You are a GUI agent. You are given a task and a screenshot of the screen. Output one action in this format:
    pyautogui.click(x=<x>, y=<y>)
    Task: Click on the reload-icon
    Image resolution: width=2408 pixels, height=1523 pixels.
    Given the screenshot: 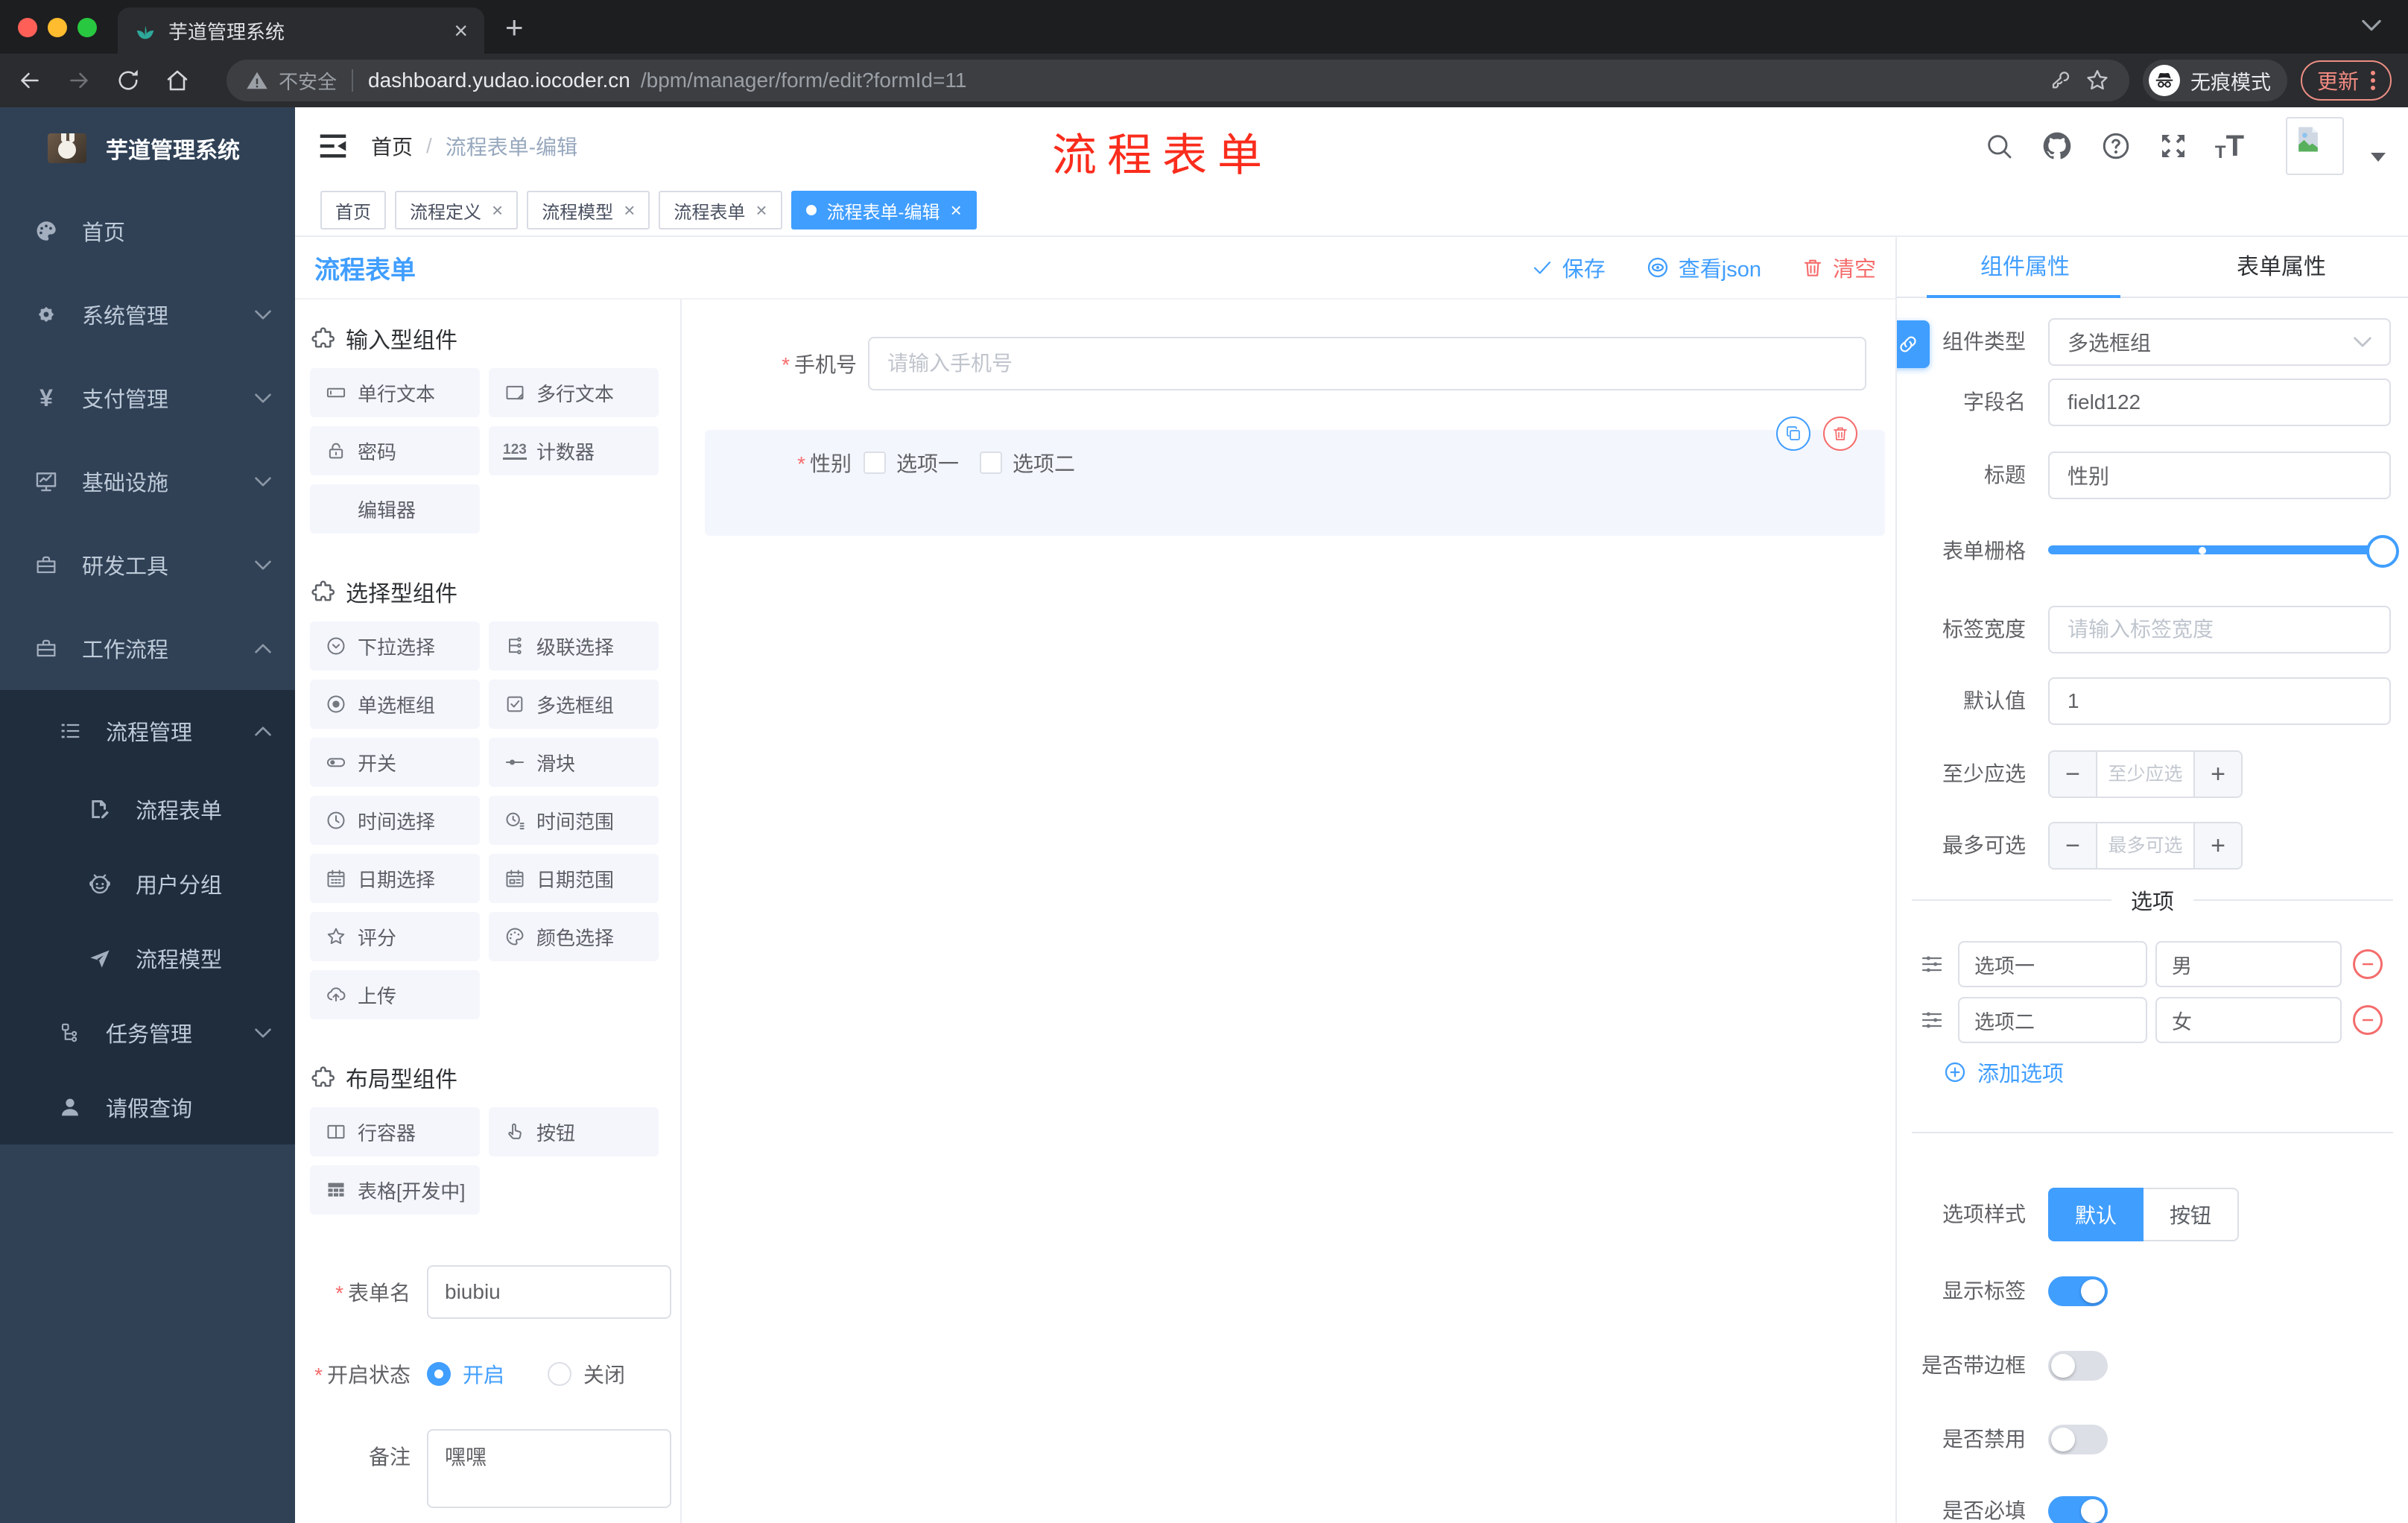 What is the action you would take?
    pyautogui.click(x=128, y=80)
    